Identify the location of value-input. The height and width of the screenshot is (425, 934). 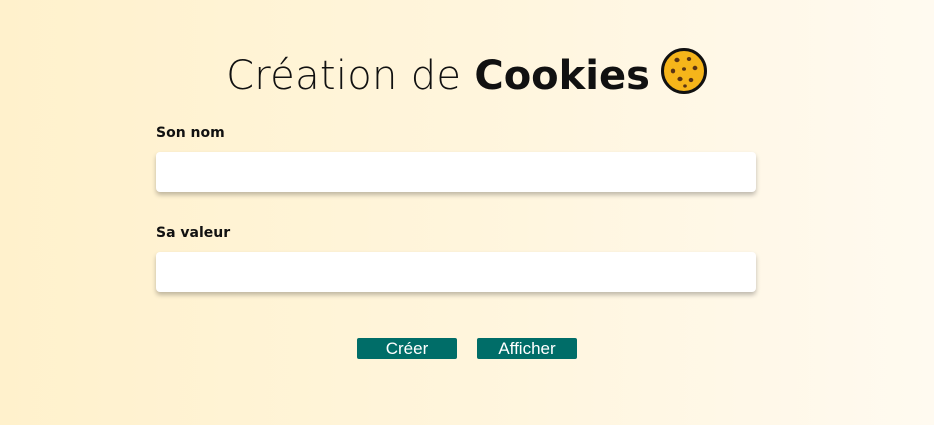
(456, 272).